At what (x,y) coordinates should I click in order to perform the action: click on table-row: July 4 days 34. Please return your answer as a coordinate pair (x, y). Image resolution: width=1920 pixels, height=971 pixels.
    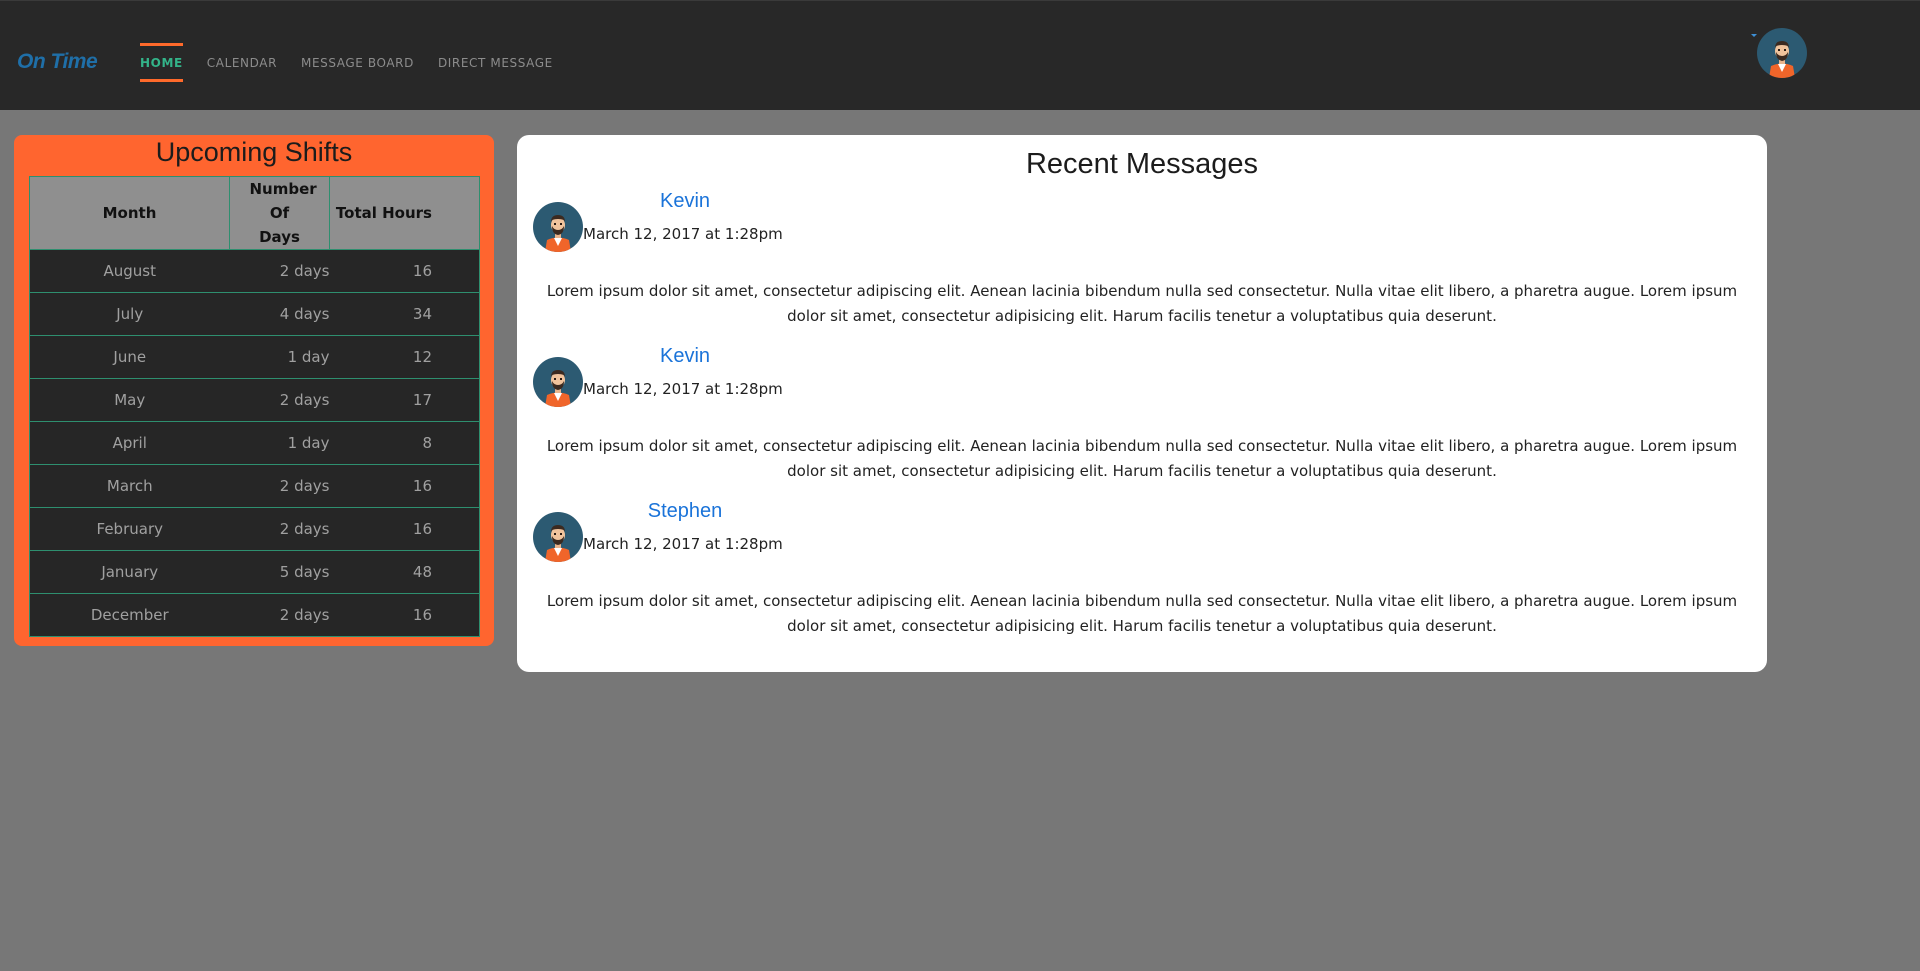
    Looking at the image, I should click on (254, 314).